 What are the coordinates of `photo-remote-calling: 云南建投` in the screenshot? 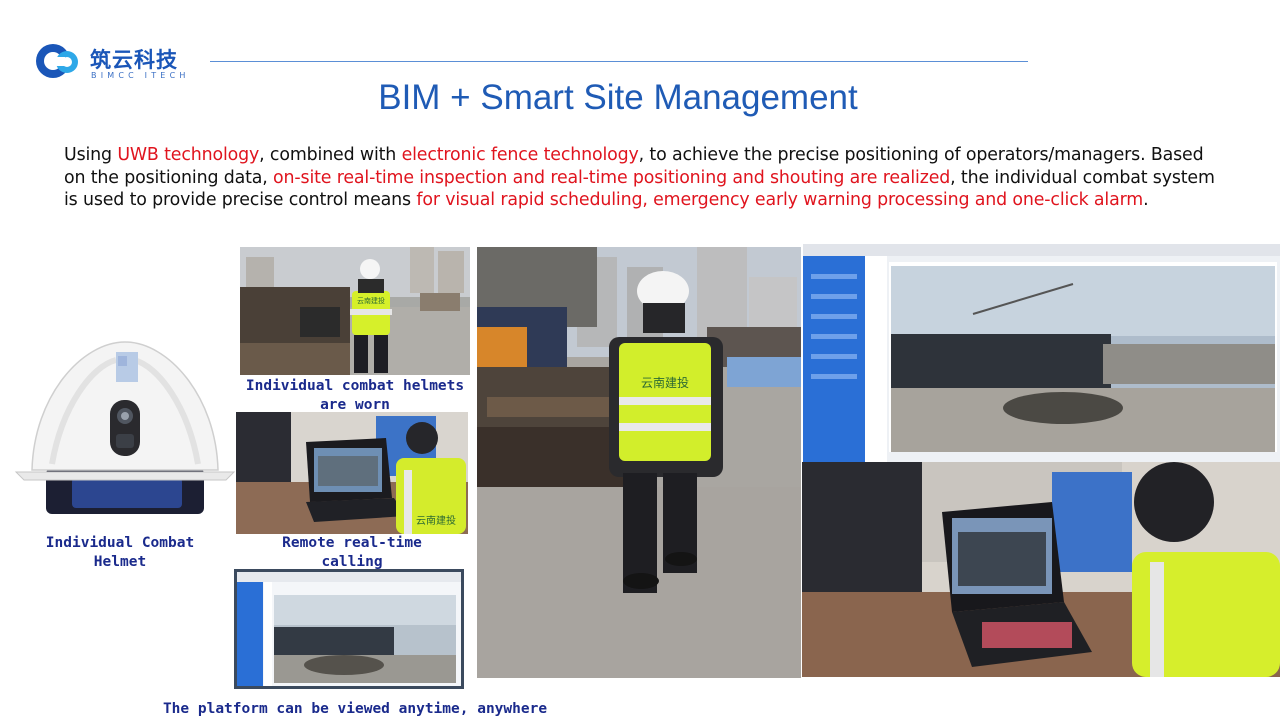 It's located at (352, 473).